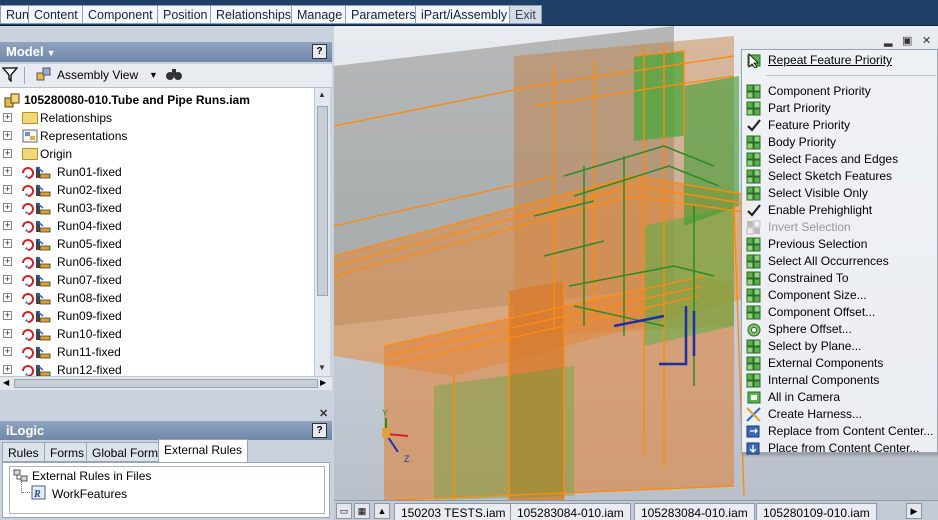 Image resolution: width=938 pixels, height=520 pixels. I want to click on arrange-windows-icon: ▦, so click(362, 511).